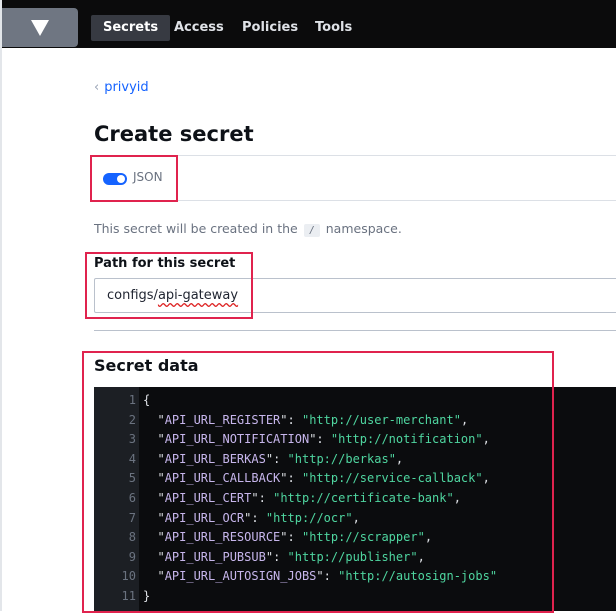 The width and height of the screenshot is (616, 613). Describe the element at coordinates (333, 28) in the screenshot. I see `tab-tools: Tools` at that location.